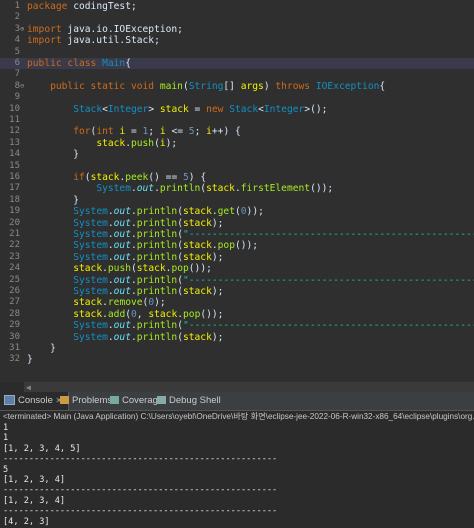  Describe the element at coordinates (116, 177) in the screenshot. I see `code-text: if(stack.peek() == 5) {` at that location.